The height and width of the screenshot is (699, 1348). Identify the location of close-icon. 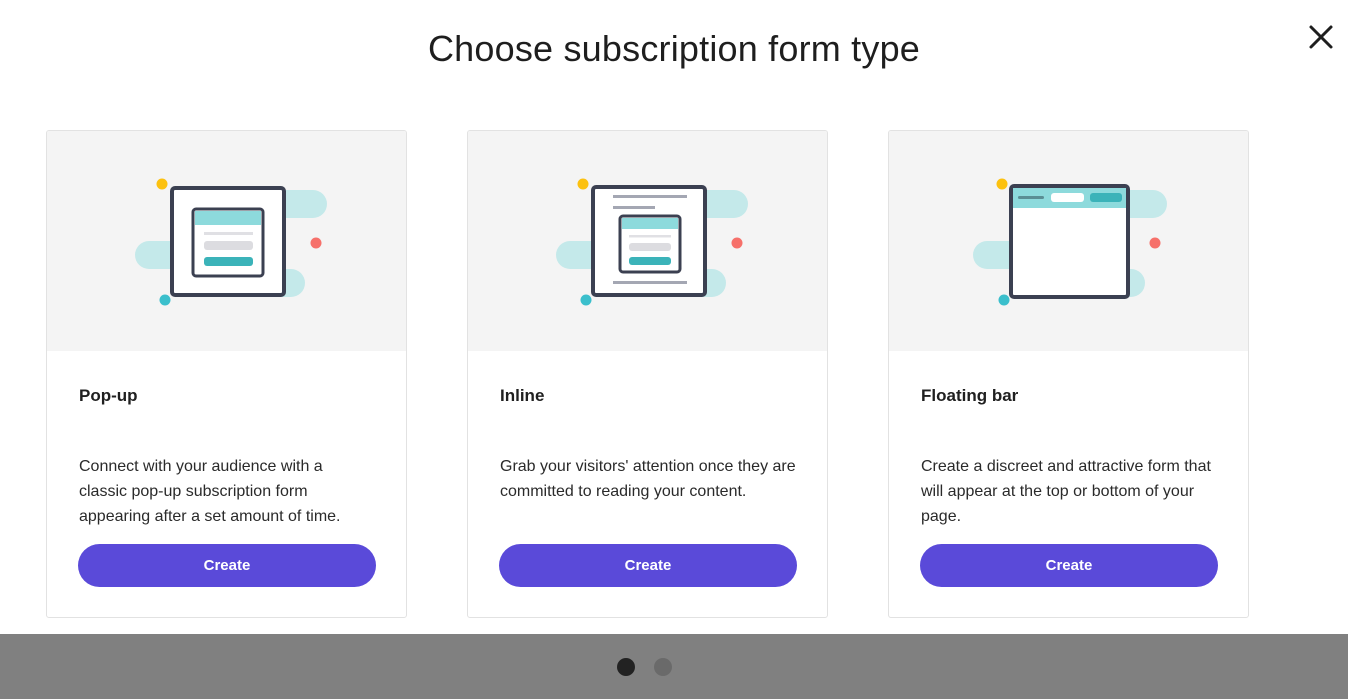
(1321, 37).